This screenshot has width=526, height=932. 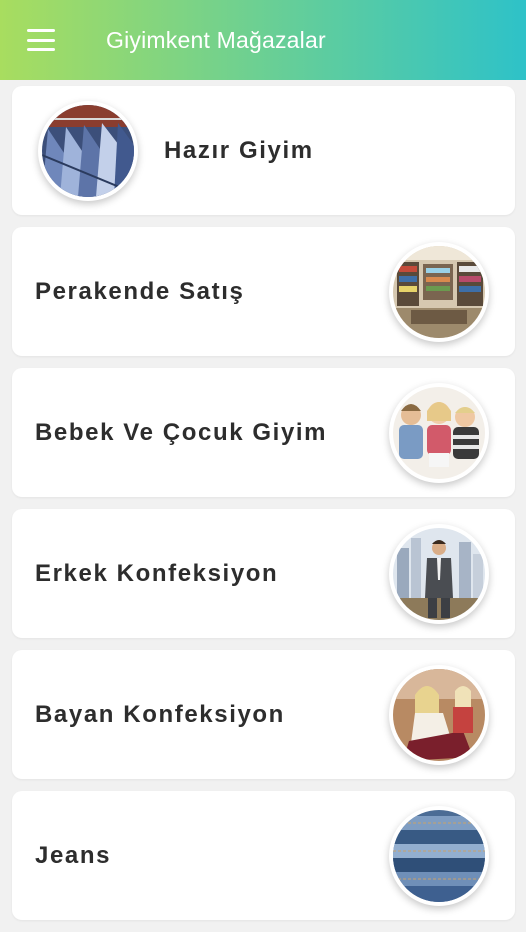 What do you see at coordinates (439, 291) in the screenshot?
I see `retail-store-image` at bounding box center [439, 291].